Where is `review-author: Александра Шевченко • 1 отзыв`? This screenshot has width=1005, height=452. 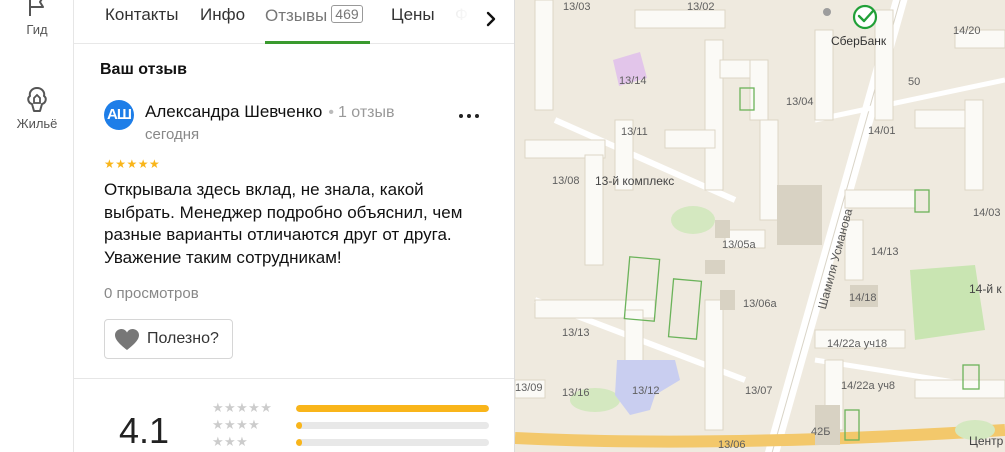 review-author: Александра Шевченко • 1 отзыв is located at coordinates (270, 112).